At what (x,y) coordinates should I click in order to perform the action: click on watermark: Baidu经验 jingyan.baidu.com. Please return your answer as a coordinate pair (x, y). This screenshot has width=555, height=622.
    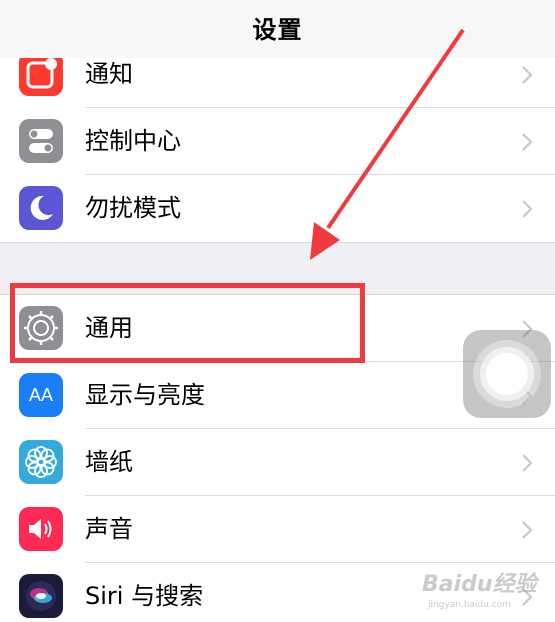
    Looking at the image, I should click on (487, 592).